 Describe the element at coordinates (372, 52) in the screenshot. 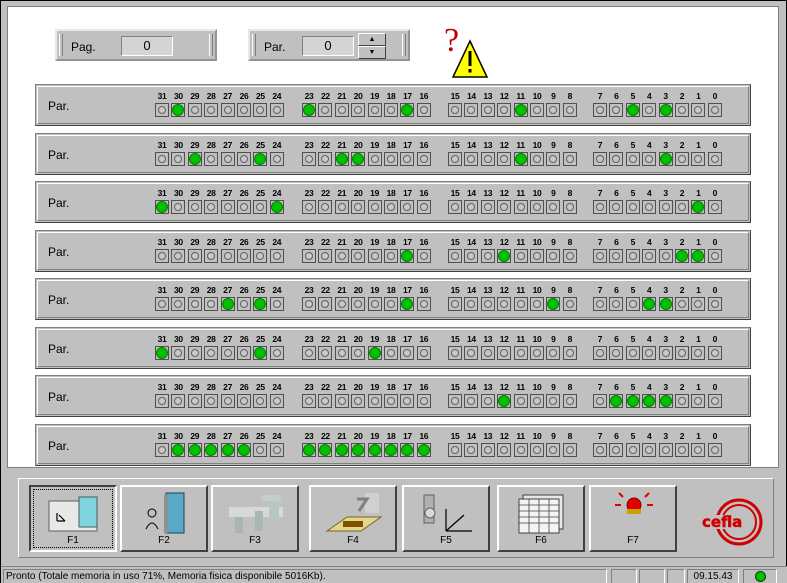

I see `spin-down-button: ▼` at that location.